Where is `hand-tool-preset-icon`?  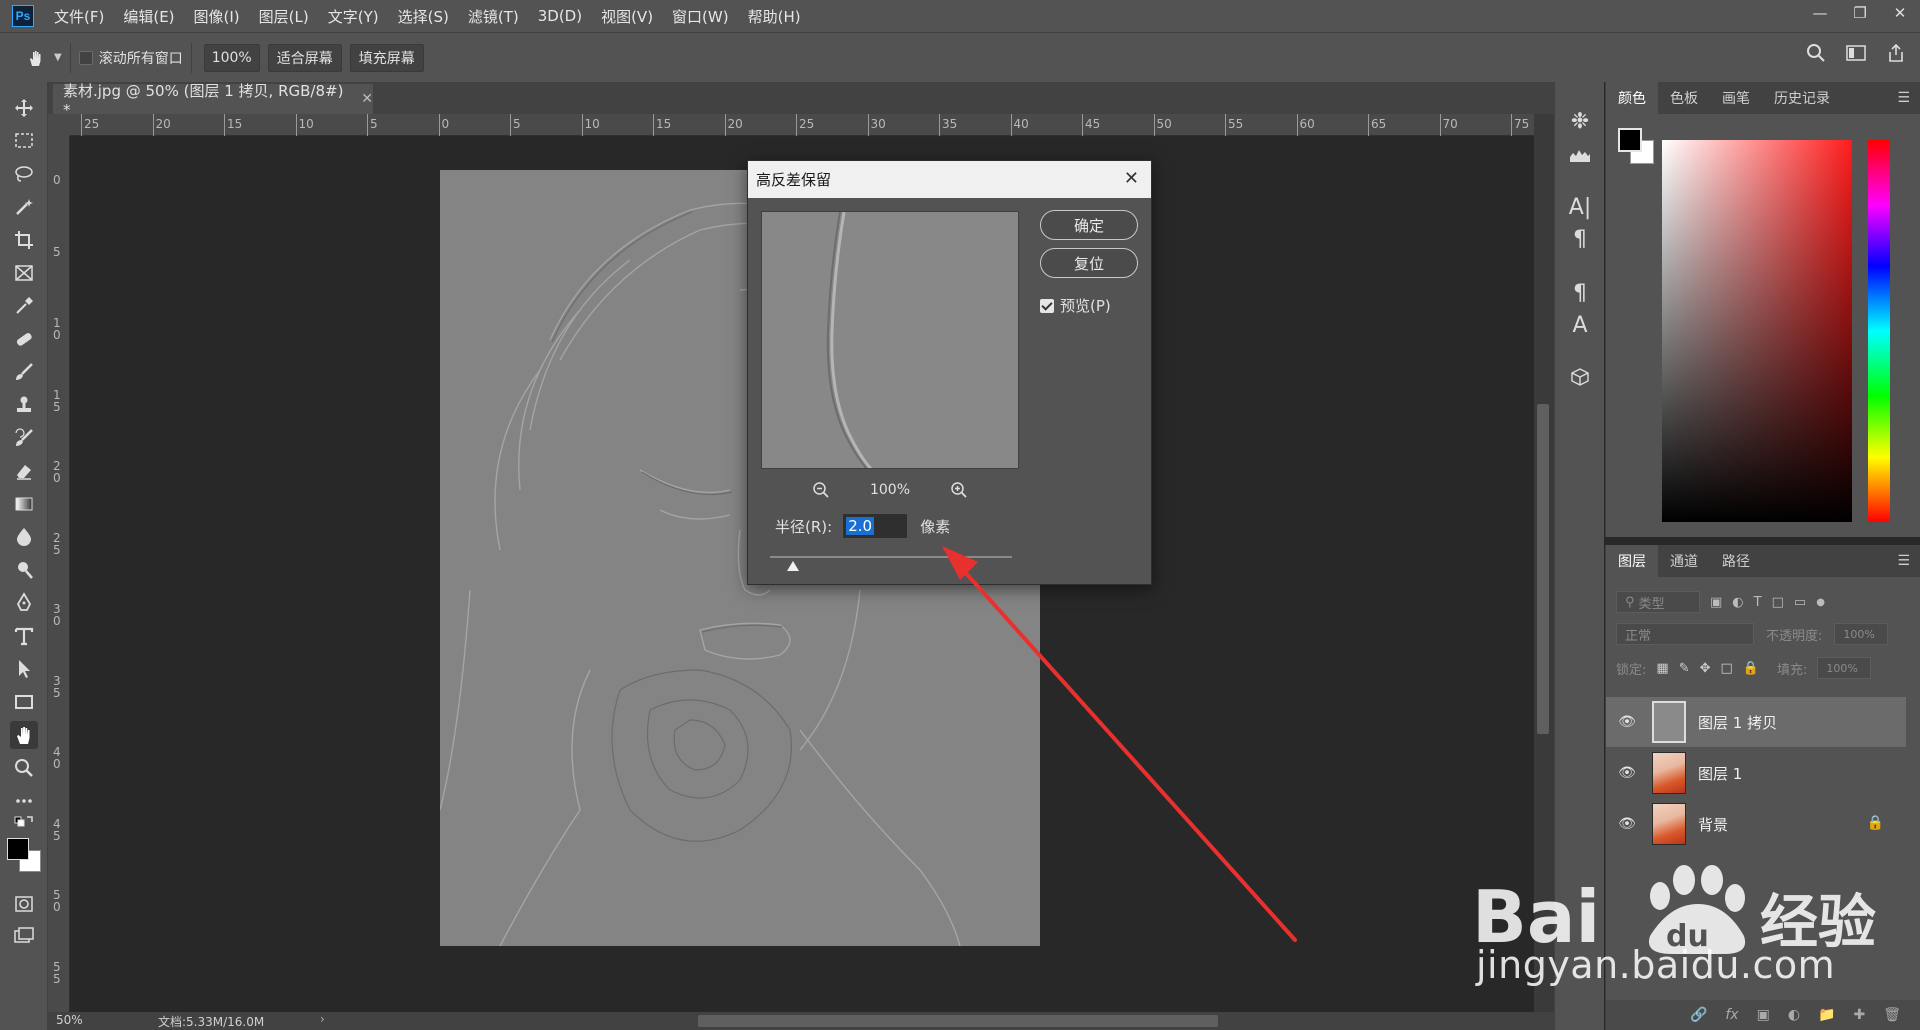
hand-tool-preset-icon is located at coordinates (36, 58).